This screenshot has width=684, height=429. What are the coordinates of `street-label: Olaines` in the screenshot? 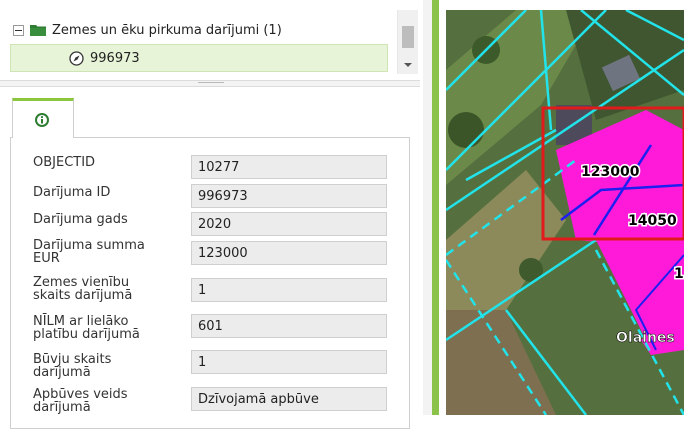 It's located at (645, 338).